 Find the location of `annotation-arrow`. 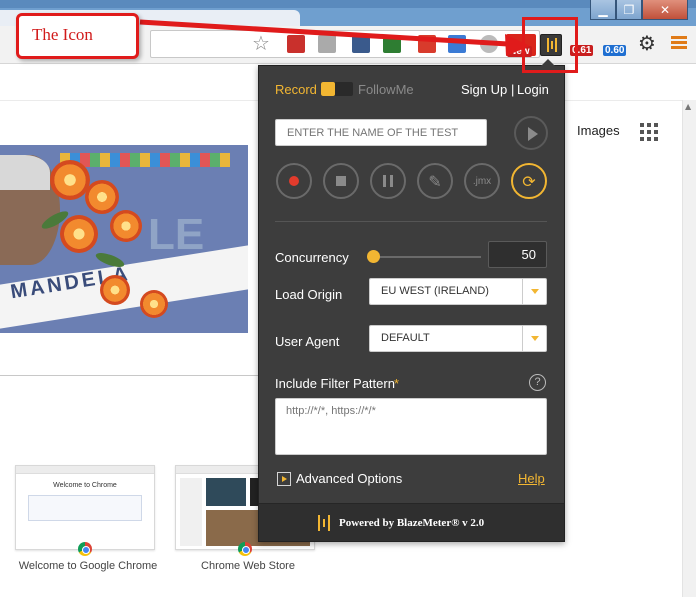

annotation-arrow is located at coordinates (334, 37).